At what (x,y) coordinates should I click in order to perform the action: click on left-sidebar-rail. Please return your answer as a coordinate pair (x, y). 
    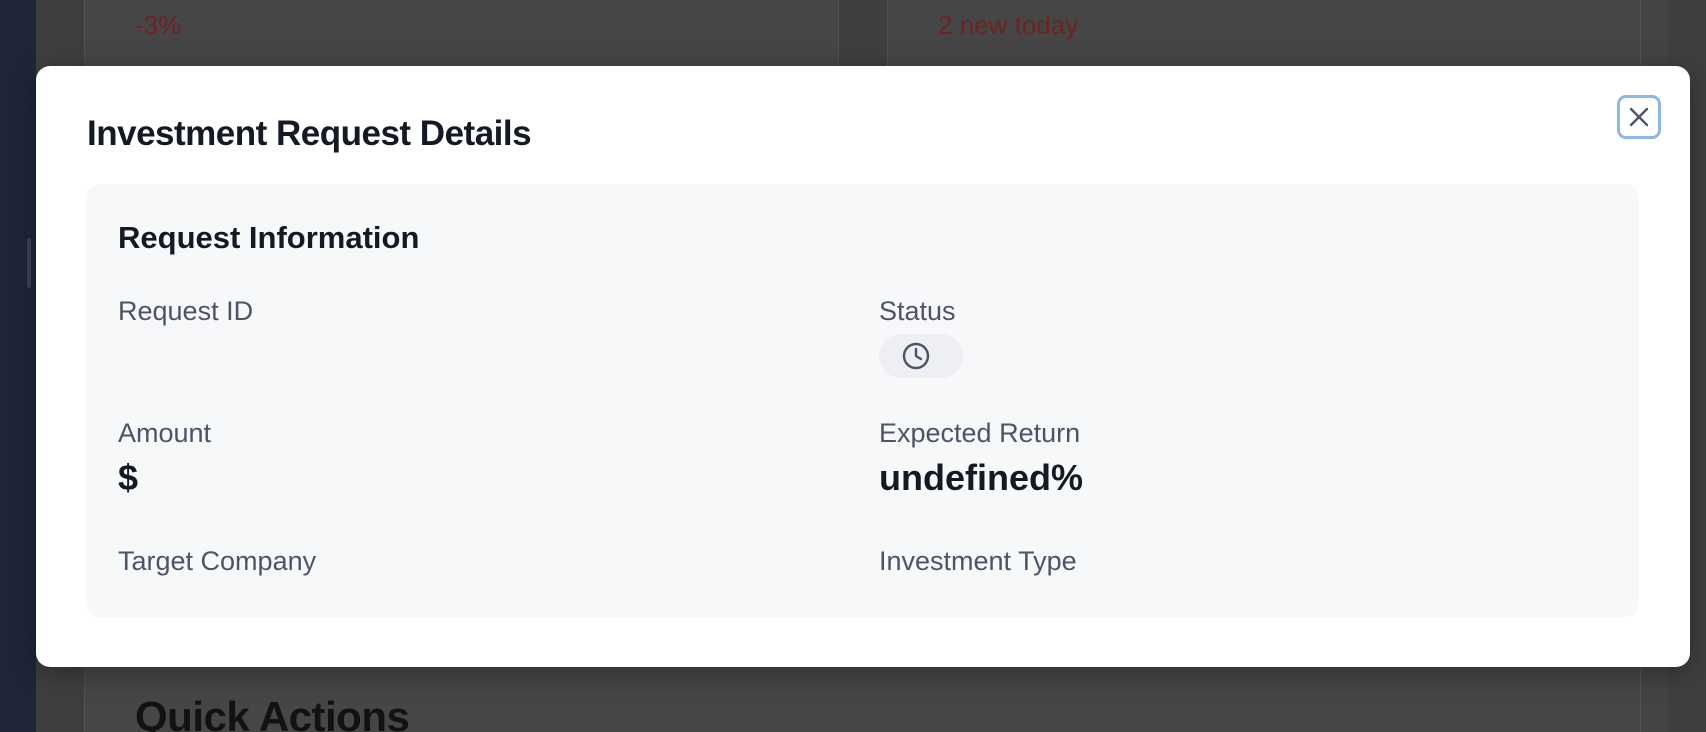
    Looking at the image, I should click on (18, 366).